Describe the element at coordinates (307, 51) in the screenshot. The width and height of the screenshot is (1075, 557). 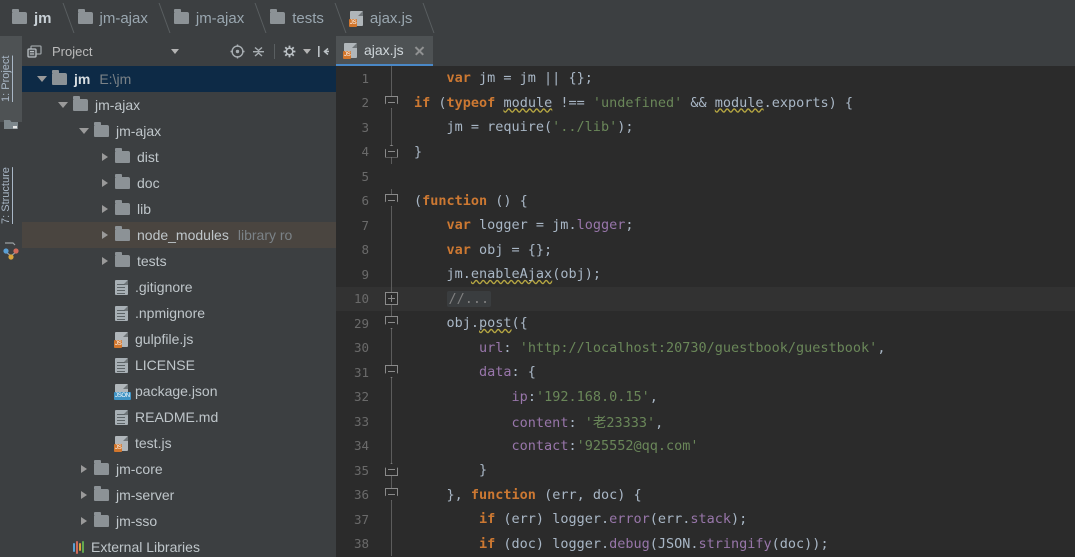
I see `gear-chevron-icon` at that location.